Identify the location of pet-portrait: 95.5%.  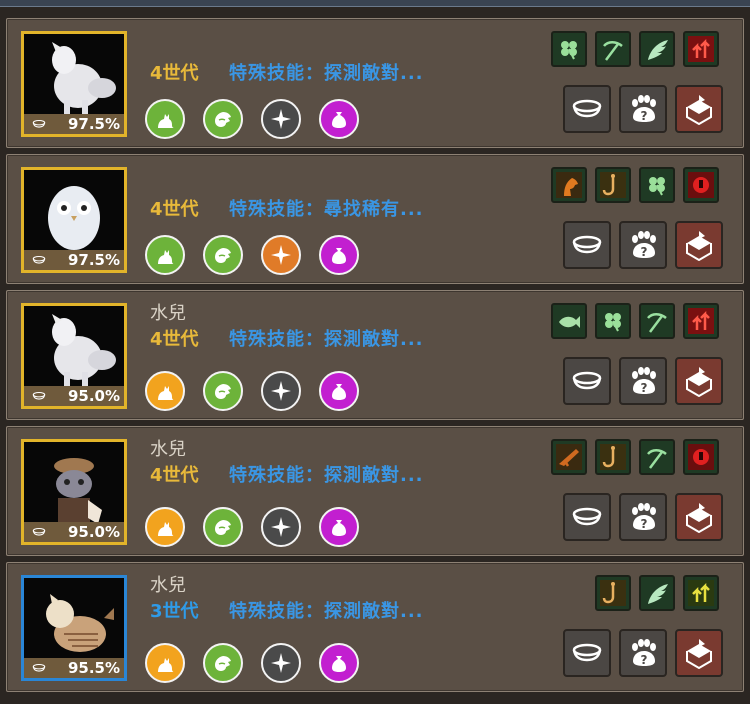
(74, 628).